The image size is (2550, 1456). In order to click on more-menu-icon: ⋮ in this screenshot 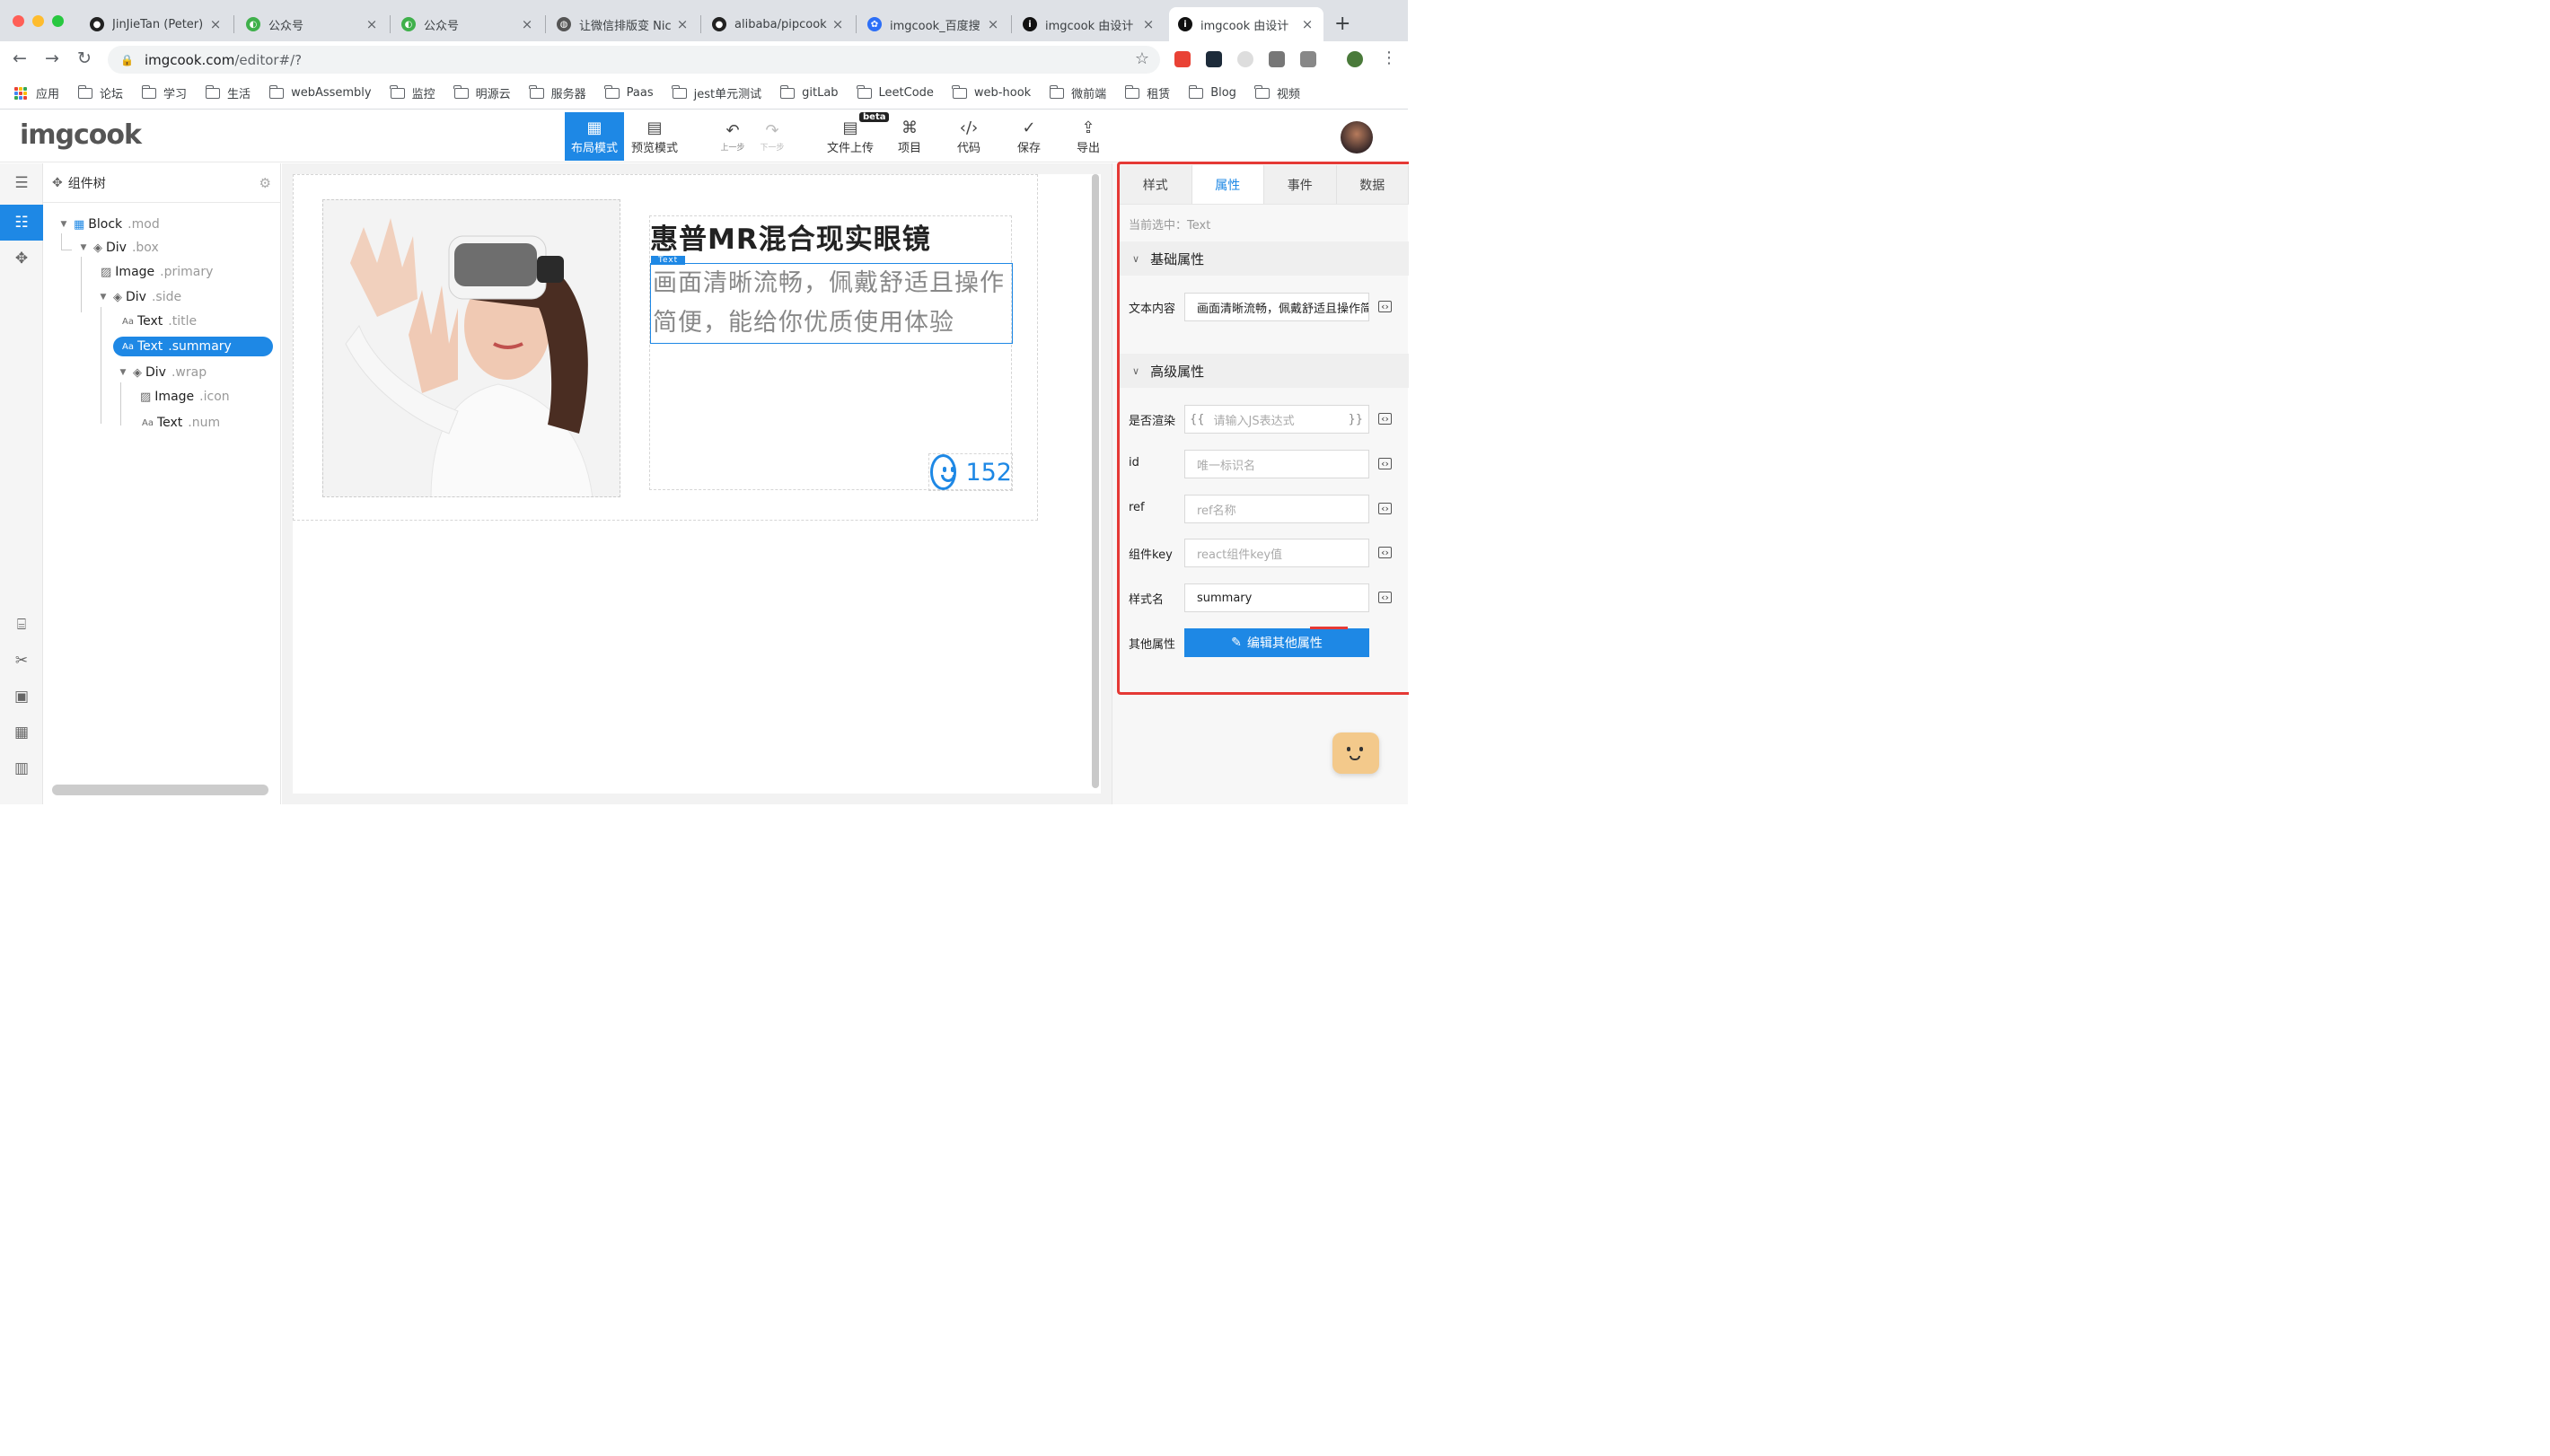, I will do `click(1389, 57)`.